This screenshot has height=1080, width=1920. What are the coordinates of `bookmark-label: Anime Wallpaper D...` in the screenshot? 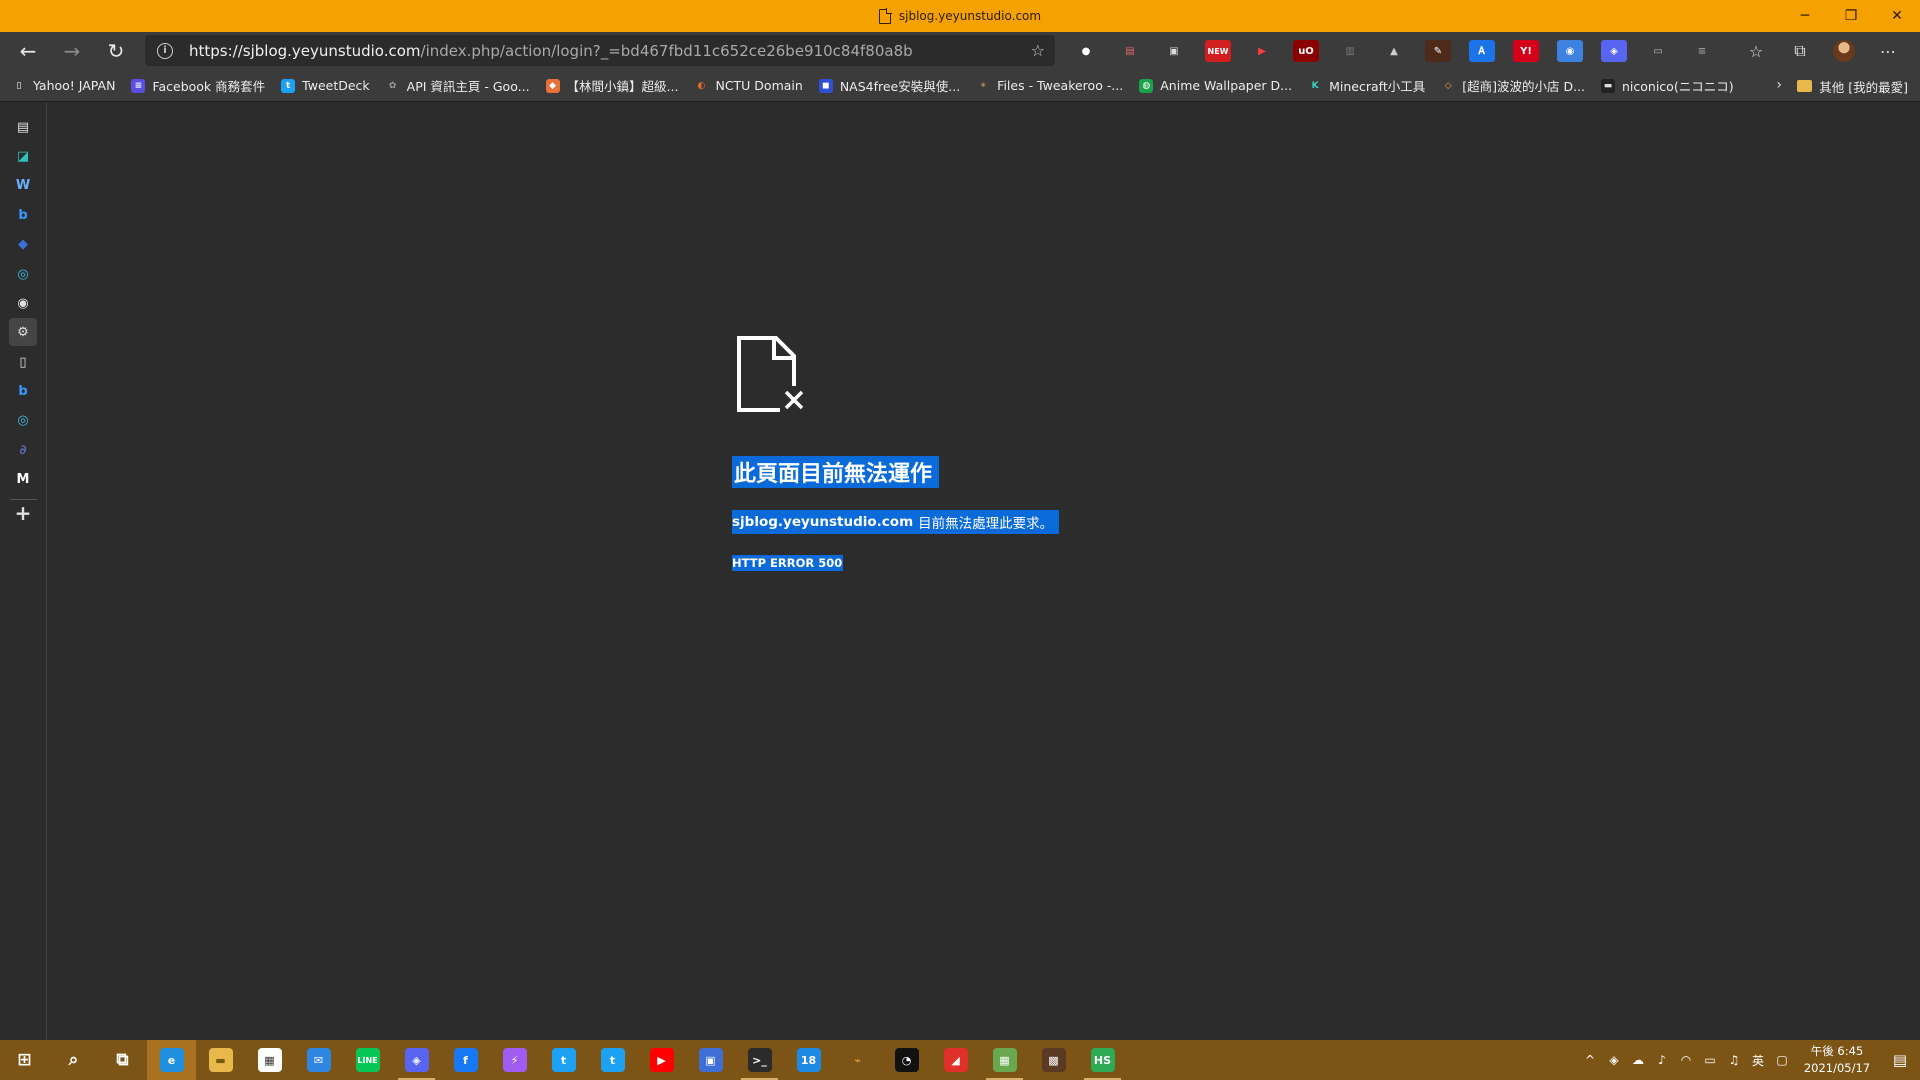 It's located at (1226, 85).